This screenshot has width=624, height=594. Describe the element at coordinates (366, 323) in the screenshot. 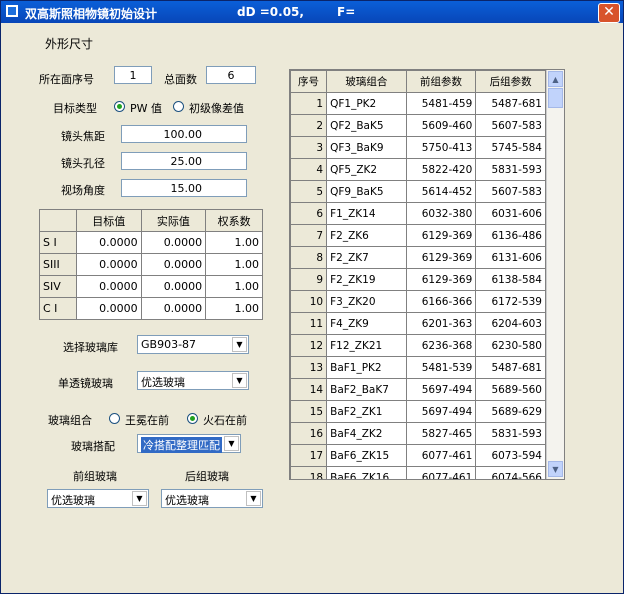

I see `combination-cell: F4_ZK9` at that location.